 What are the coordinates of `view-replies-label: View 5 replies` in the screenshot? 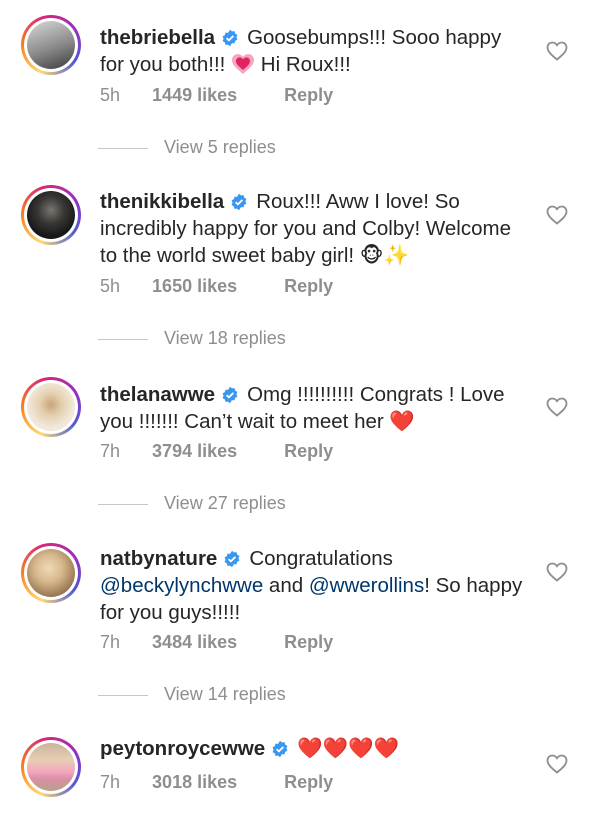 It's located at (220, 147).